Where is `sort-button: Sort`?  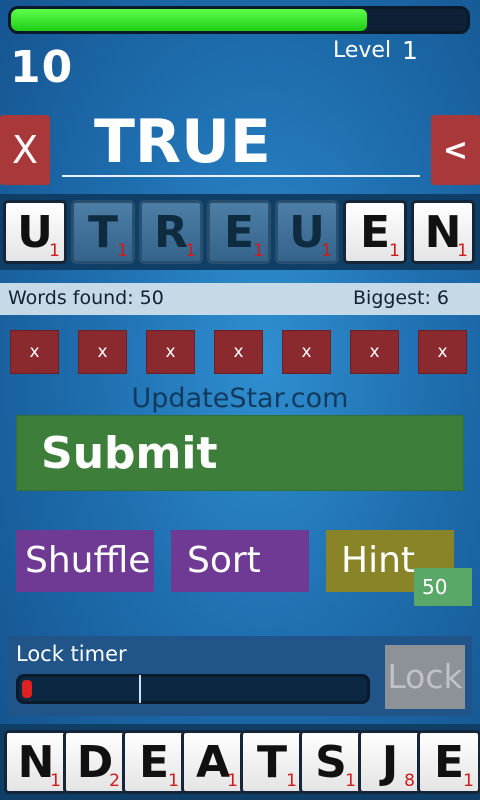 sort-button: Sort is located at coordinates (240, 561).